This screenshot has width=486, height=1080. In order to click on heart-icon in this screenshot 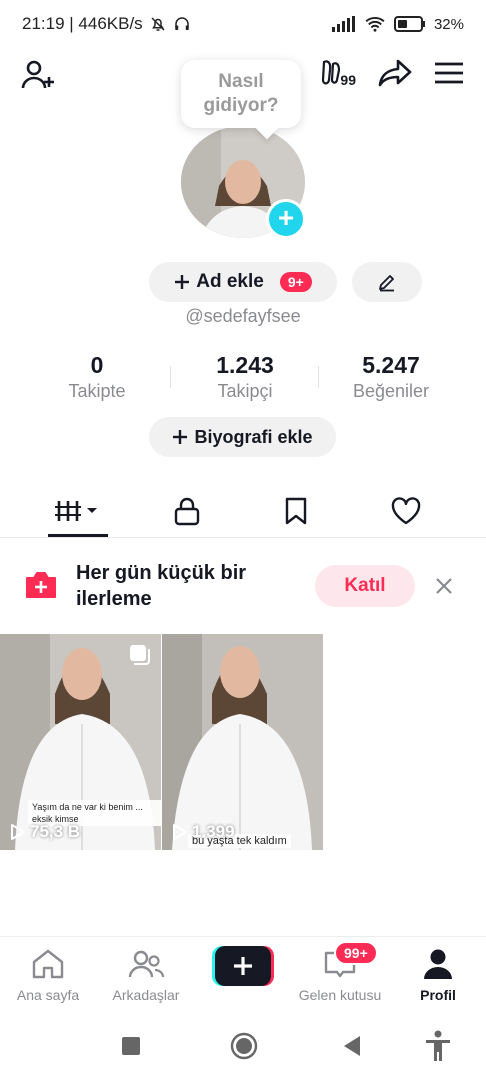, I will do `click(406, 511)`.